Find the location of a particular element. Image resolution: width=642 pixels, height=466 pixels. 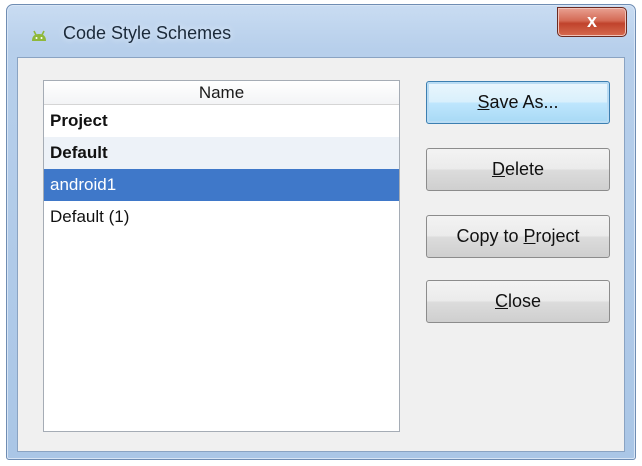

list-item-project: Project is located at coordinates (221, 121).